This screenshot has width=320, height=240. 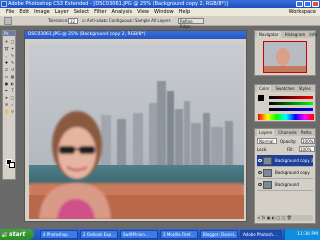 I want to click on brush-tool-icon: ✎, so click(x=12, y=62).